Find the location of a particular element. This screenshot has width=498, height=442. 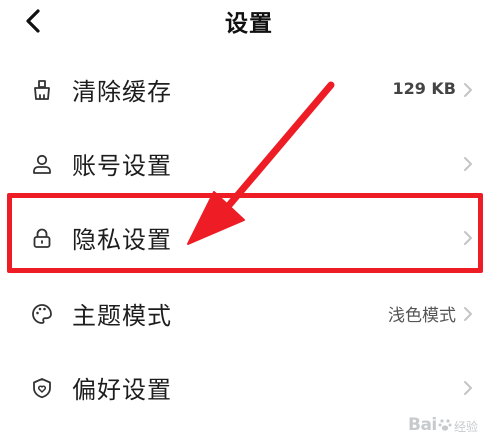

baidu-watermark: Bai 经验 is located at coordinates (443, 425).